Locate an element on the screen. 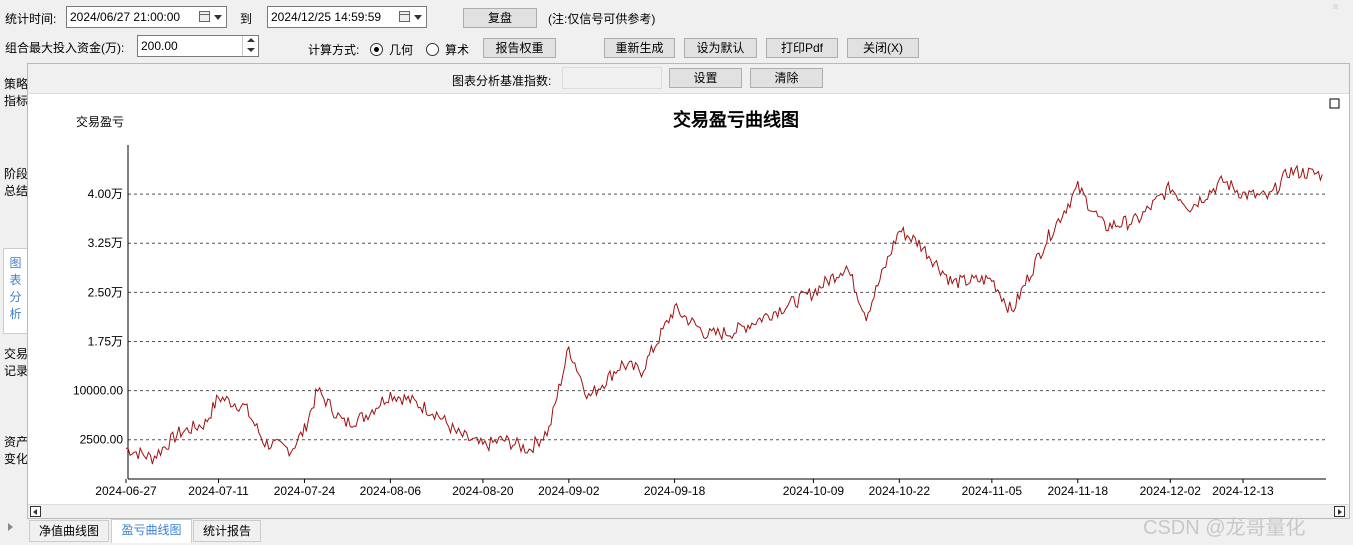 Image resolution: width=1353 pixels, height=545 pixels. x-tick-label: 2024-09-02 is located at coordinates (569, 491).